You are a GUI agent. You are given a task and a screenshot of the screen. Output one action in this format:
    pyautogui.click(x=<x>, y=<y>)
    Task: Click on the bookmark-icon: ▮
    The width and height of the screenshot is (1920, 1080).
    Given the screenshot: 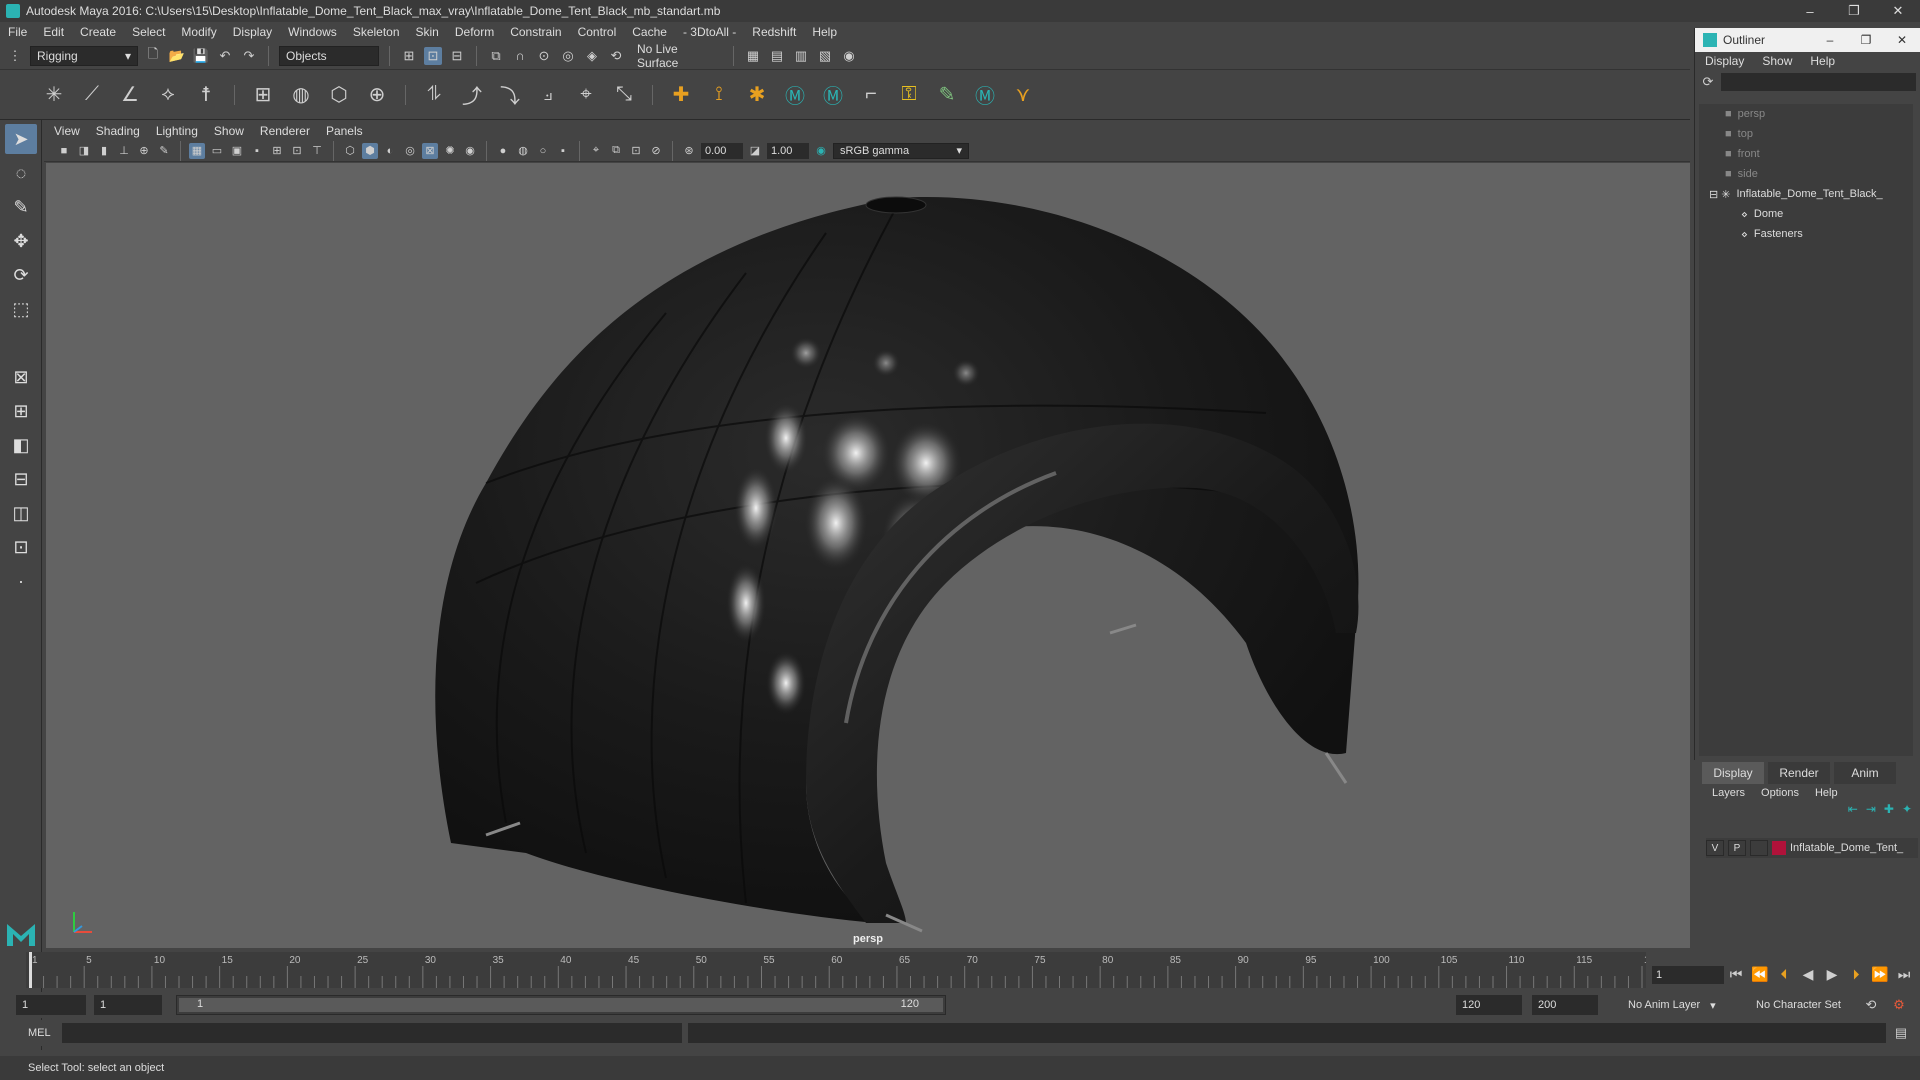 What is the action you would take?
    pyautogui.click(x=104, y=151)
    